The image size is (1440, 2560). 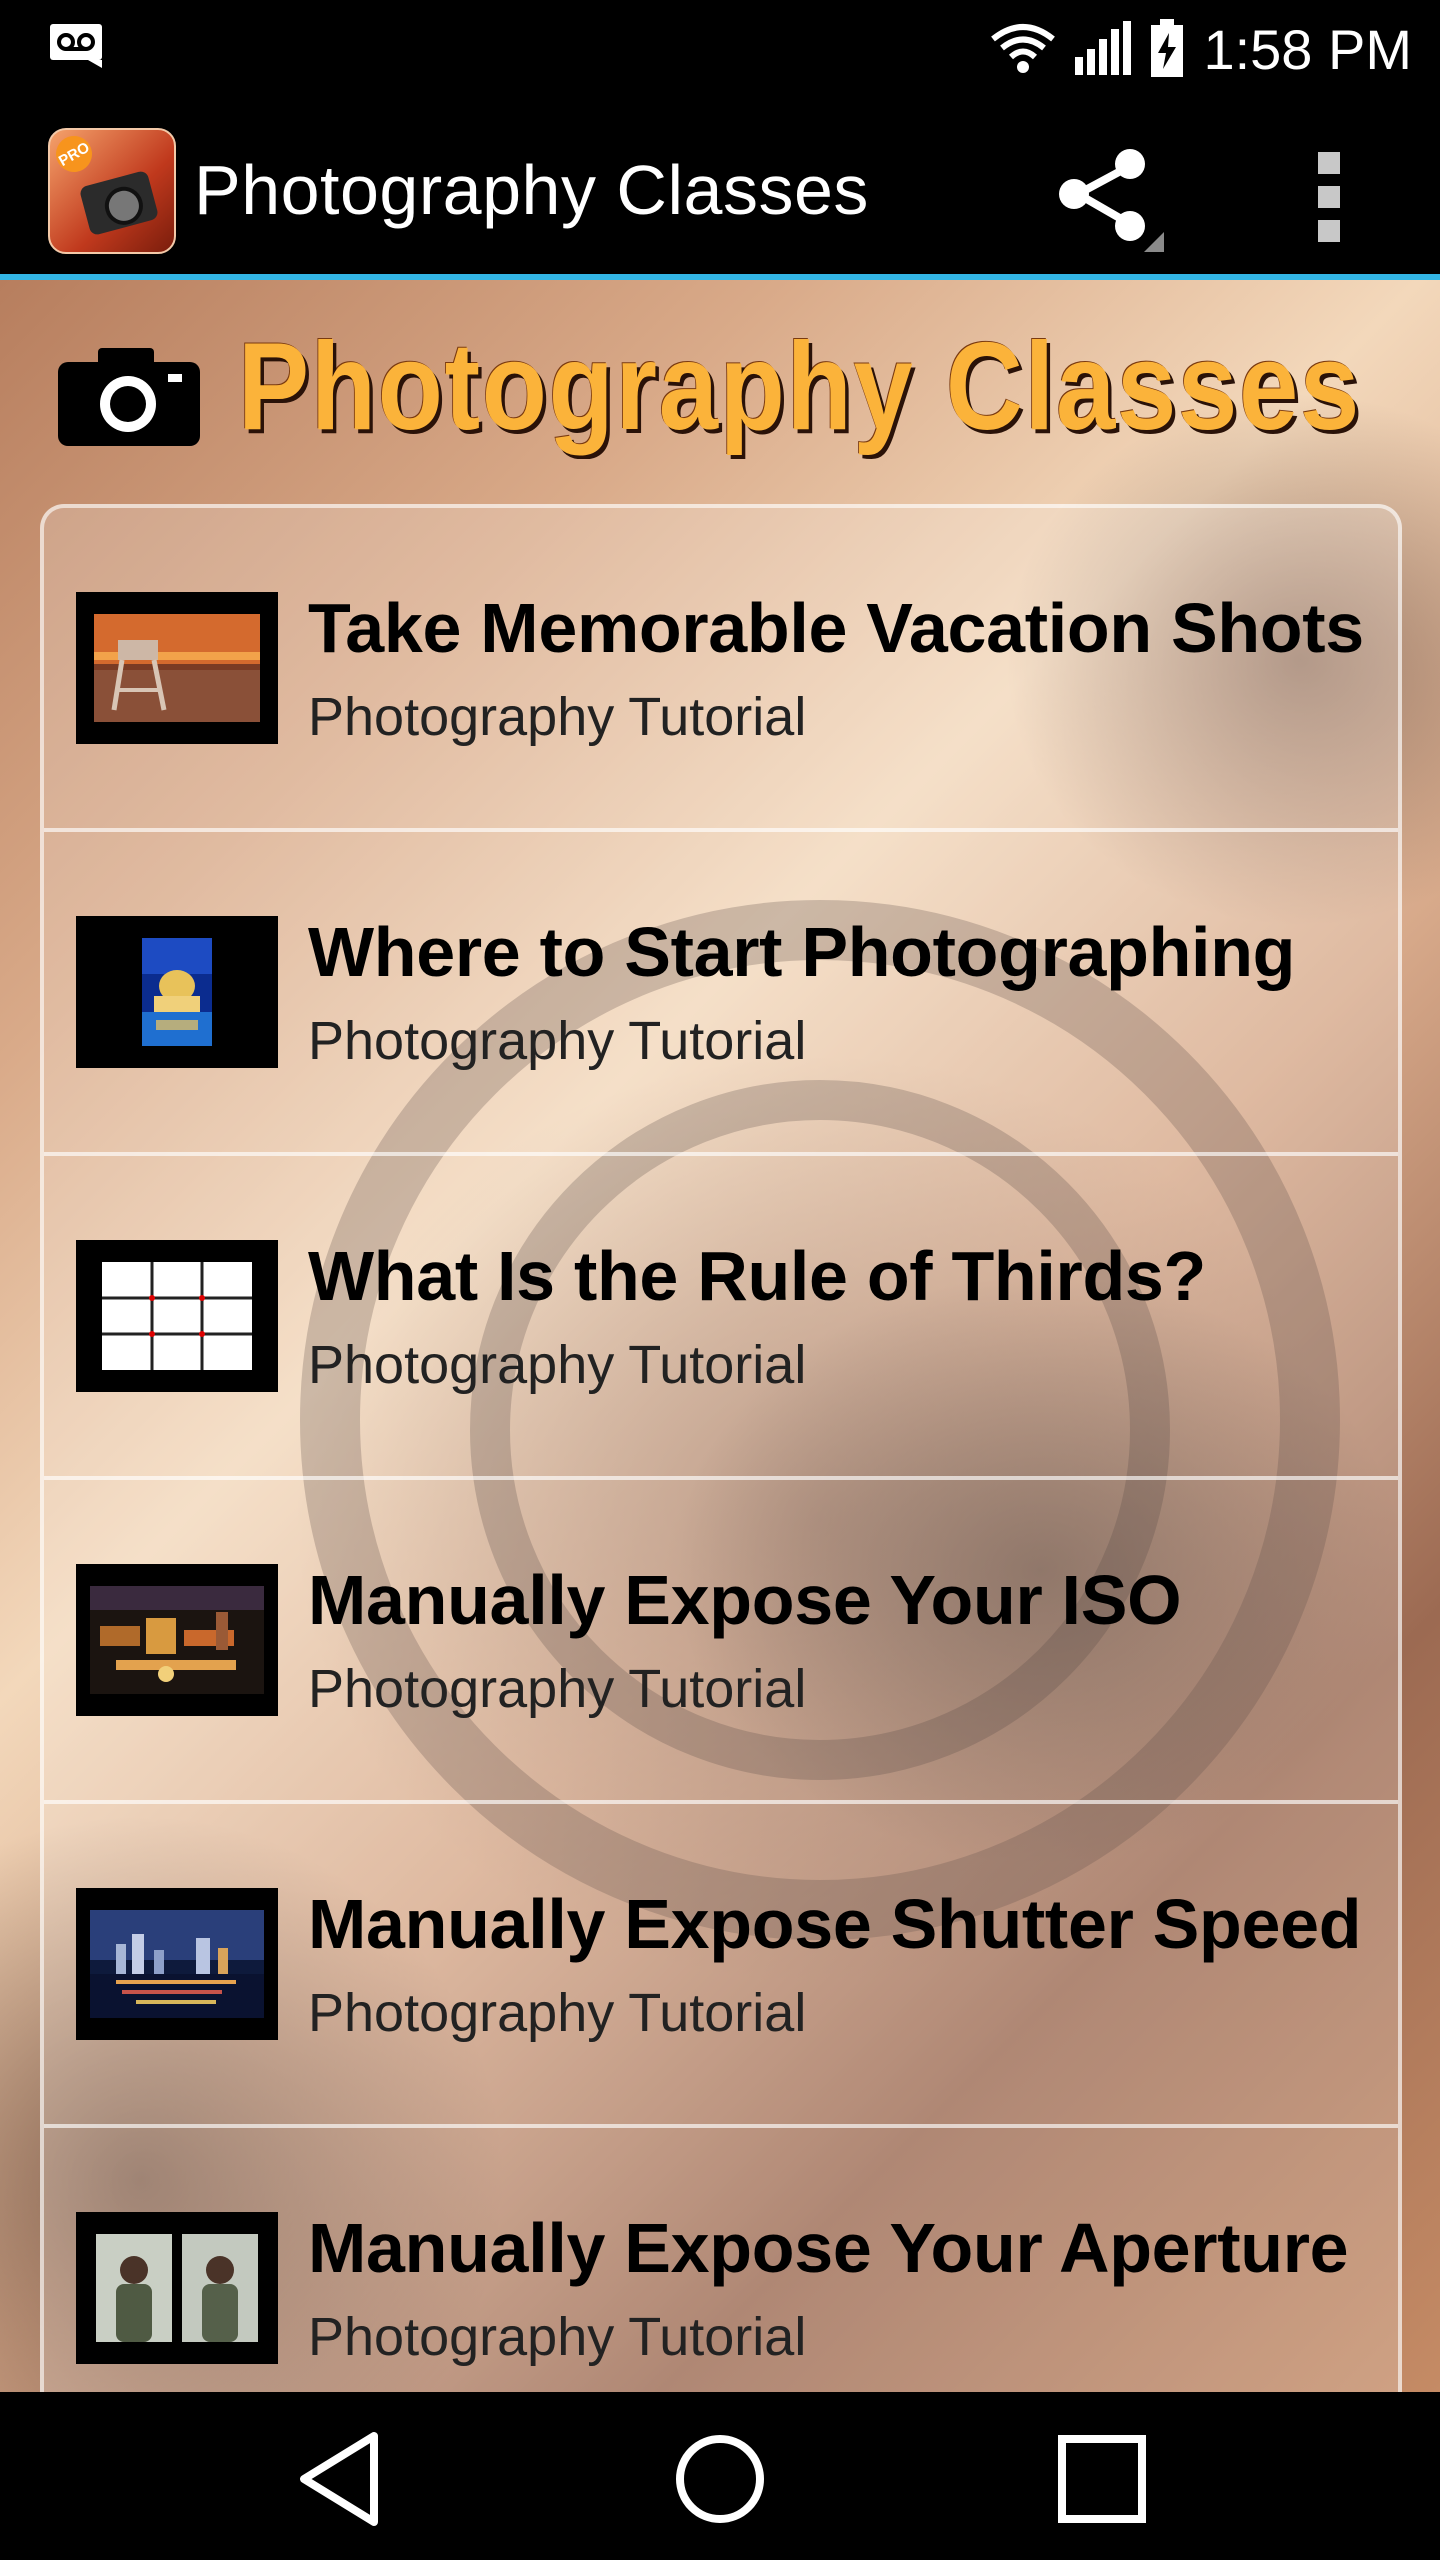 What do you see at coordinates (129, 397) in the screenshot?
I see `camera-icon` at bounding box center [129, 397].